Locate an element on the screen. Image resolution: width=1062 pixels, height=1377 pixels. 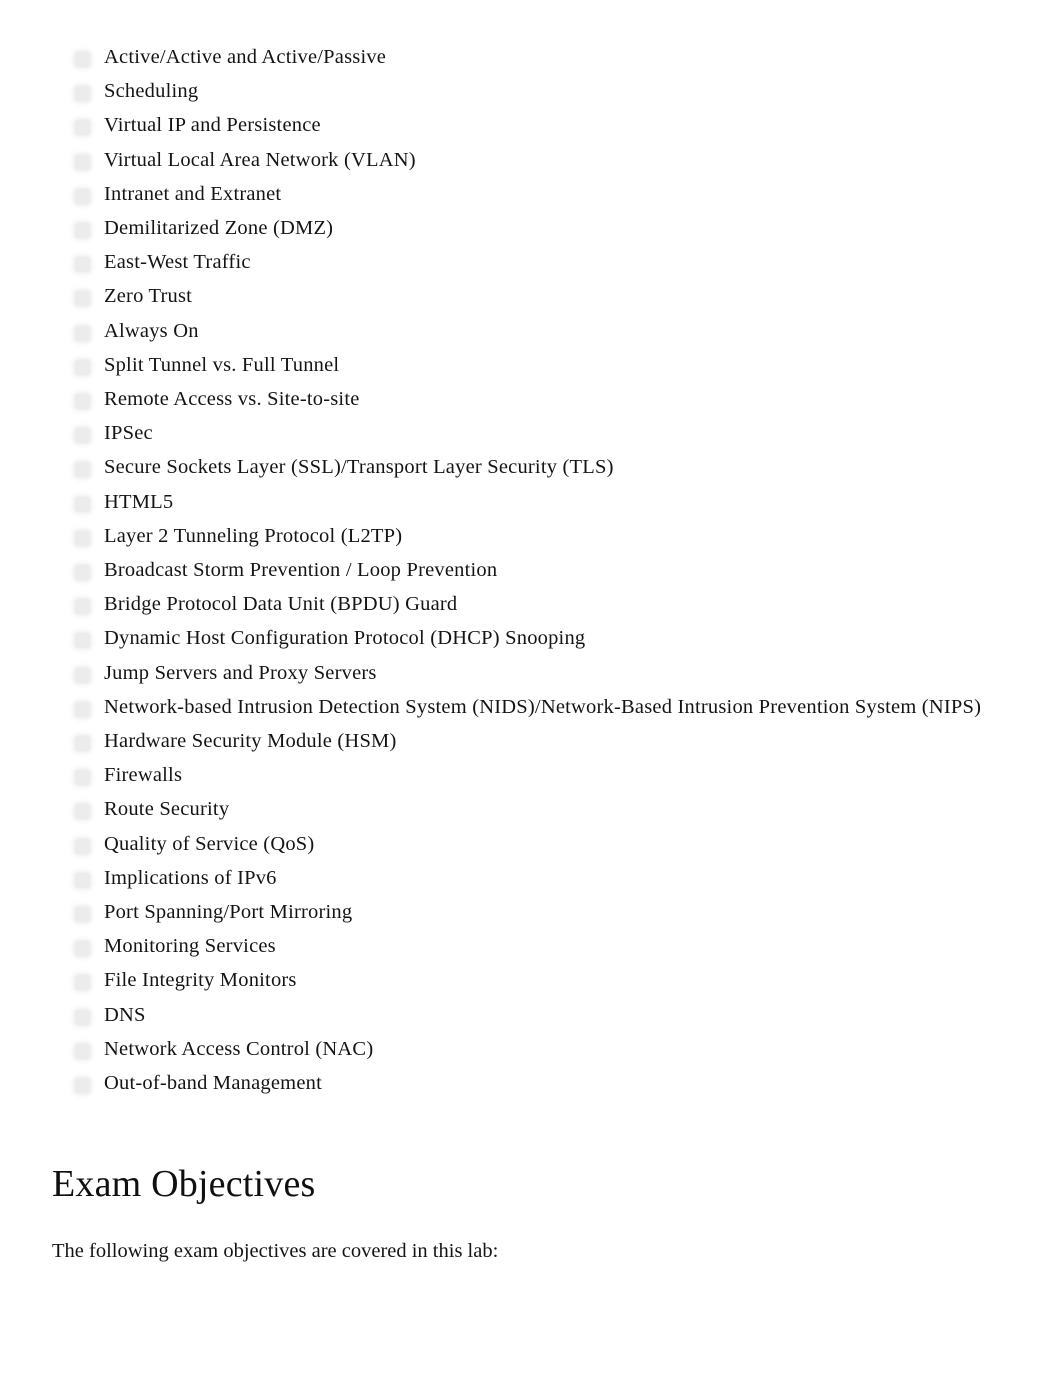
list-item: Jump Servers and Proxy Servers is located at coordinates (532, 673).